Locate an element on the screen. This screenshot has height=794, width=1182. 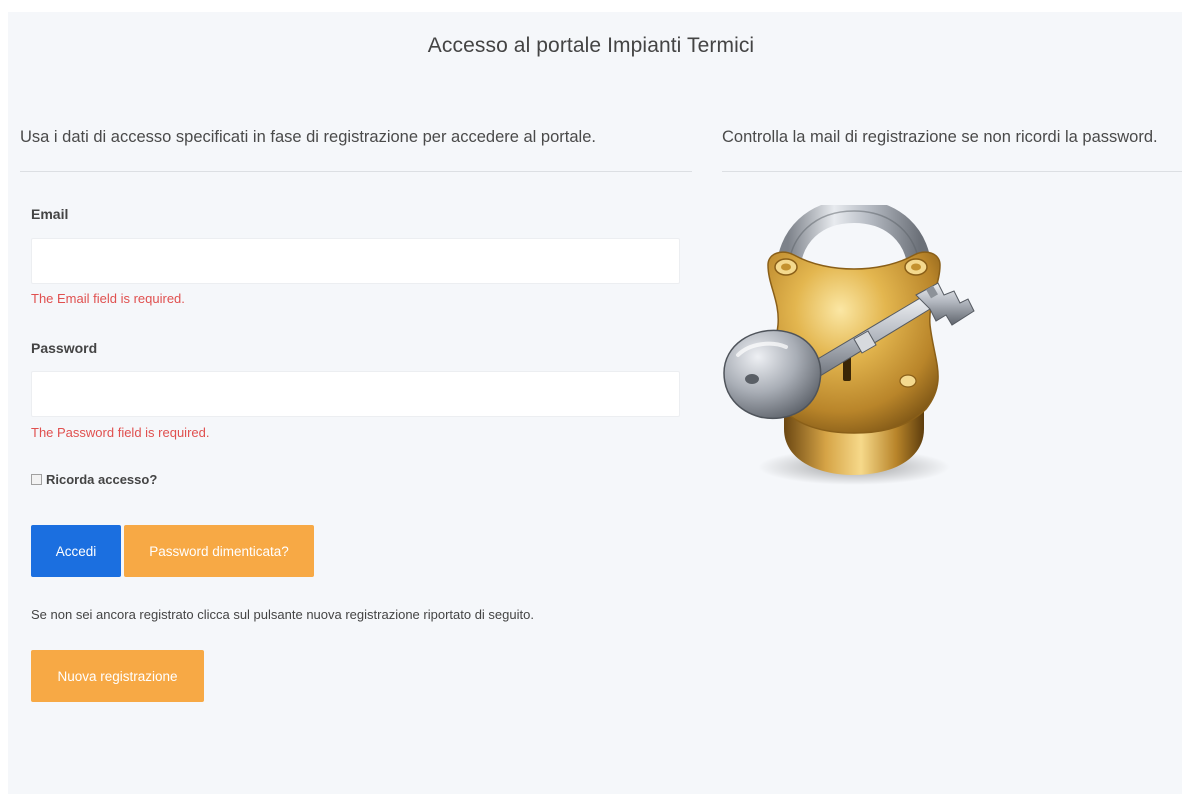
email-error: The Email field is required. is located at coordinates (108, 298).